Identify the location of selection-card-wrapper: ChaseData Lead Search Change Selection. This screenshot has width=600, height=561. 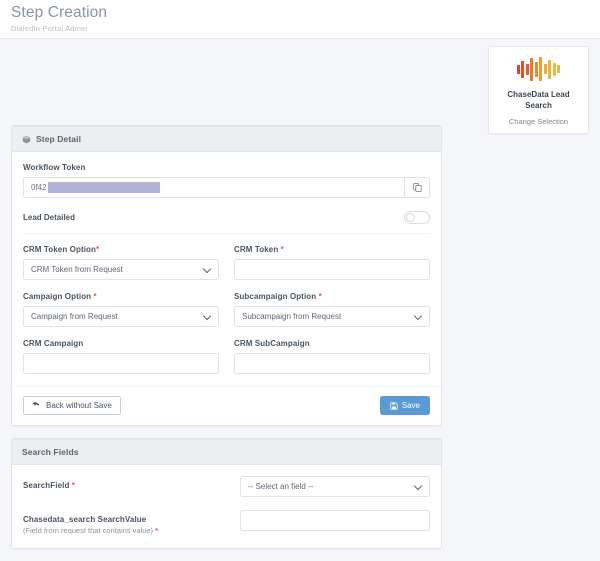
(538, 90).